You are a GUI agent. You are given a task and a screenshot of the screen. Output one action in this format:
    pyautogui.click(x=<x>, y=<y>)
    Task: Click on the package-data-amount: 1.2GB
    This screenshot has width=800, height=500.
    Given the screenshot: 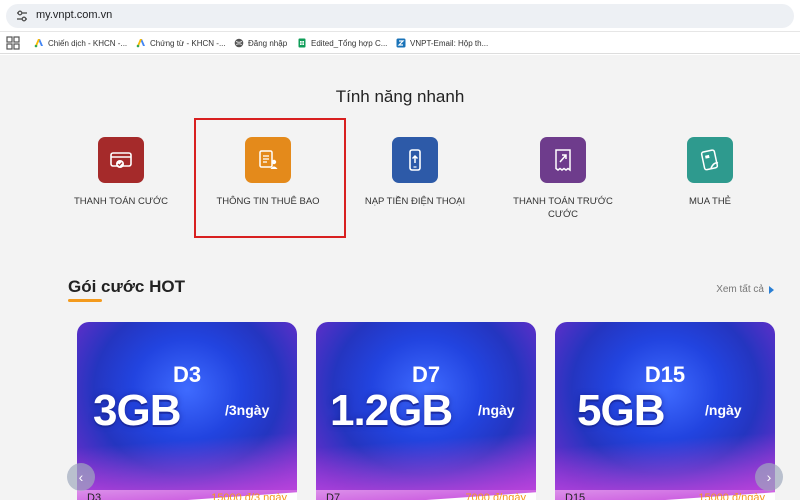 What is the action you would take?
    pyautogui.click(x=391, y=410)
    